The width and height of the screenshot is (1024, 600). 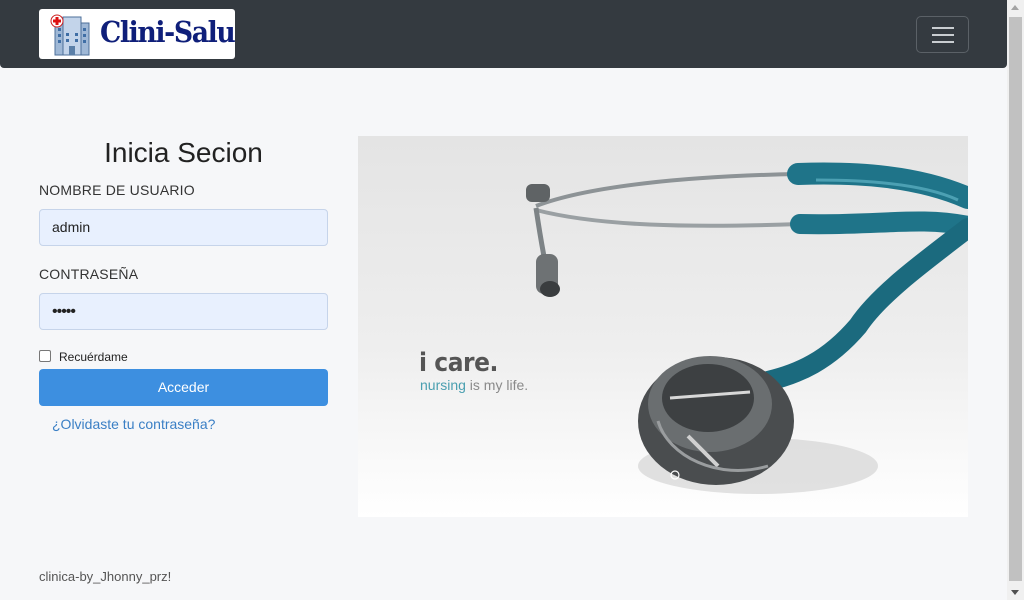 What do you see at coordinates (1015, 7) in the screenshot?
I see `scroll-up-icon` at bounding box center [1015, 7].